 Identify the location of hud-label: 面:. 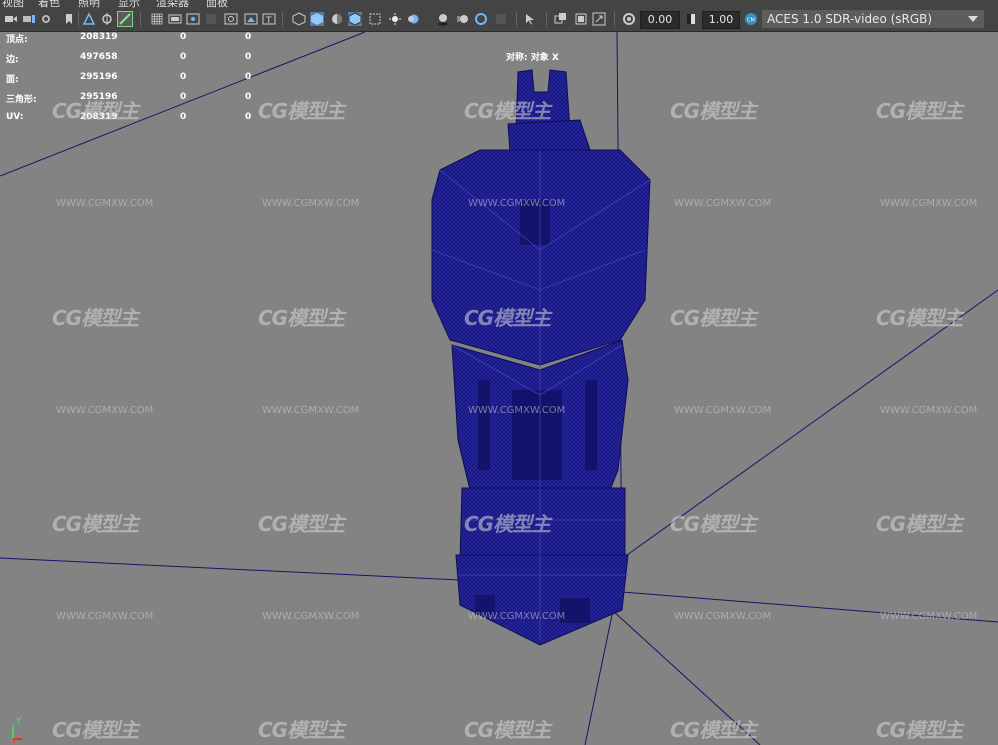
(12, 80).